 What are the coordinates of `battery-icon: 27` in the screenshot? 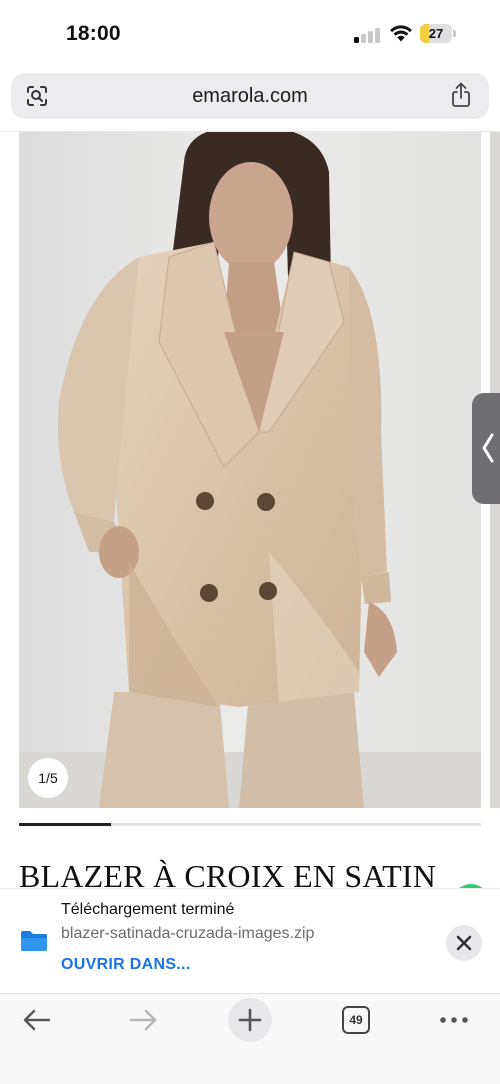 It's located at (438, 33).